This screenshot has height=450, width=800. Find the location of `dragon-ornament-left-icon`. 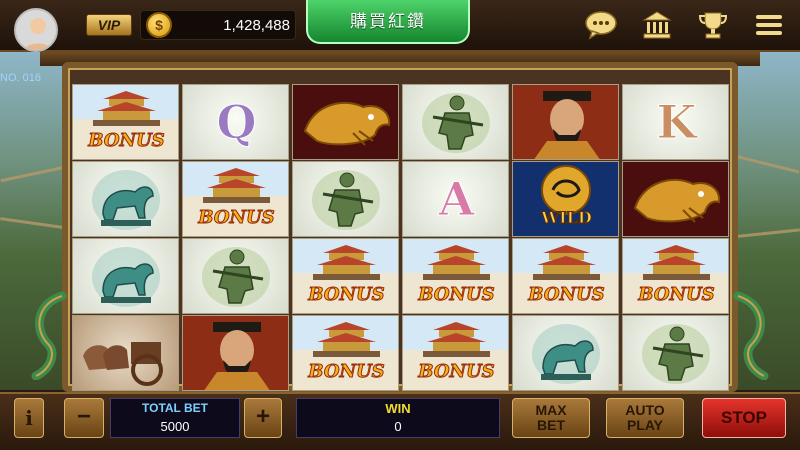

dragon-ornament-left-icon is located at coordinates (48, 335).